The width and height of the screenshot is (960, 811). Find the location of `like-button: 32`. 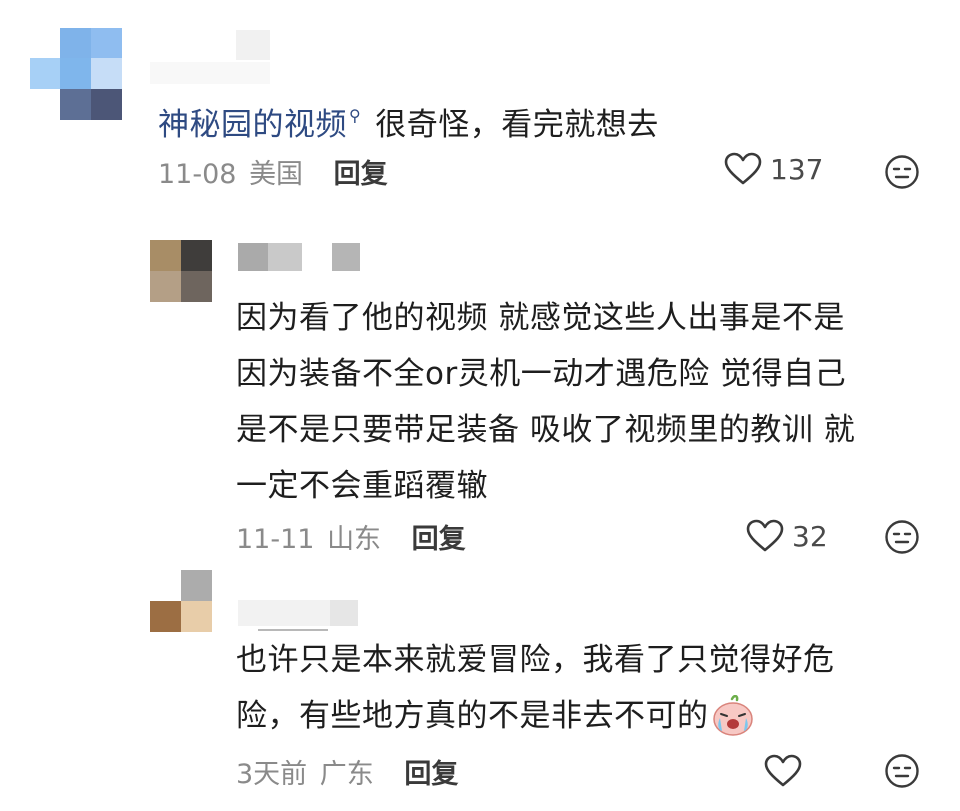

like-button: 32 is located at coordinates (787, 536).